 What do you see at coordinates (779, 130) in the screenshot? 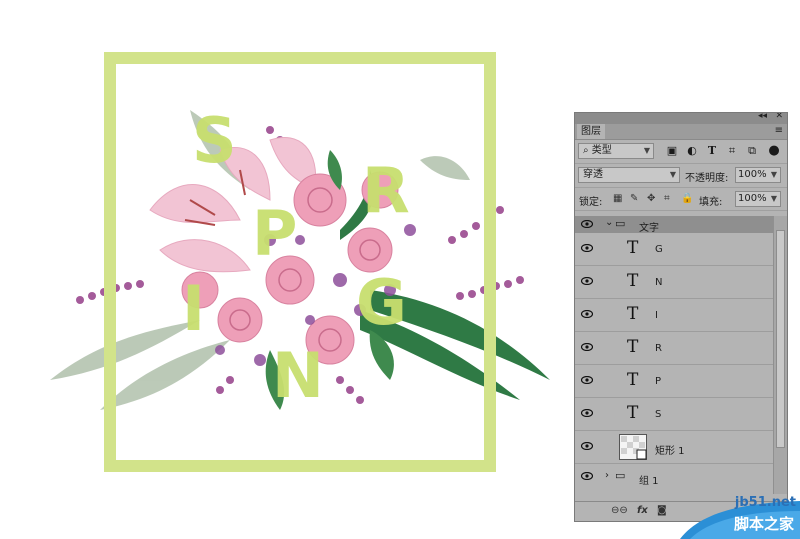
I see `panel-menu-icon: ≡` at bounding box center [779, 130].